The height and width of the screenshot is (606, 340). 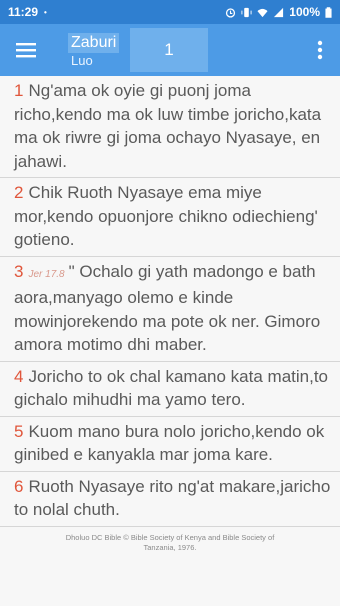 I want to click on chapter-selector: 1, so click(x=169, y=50).